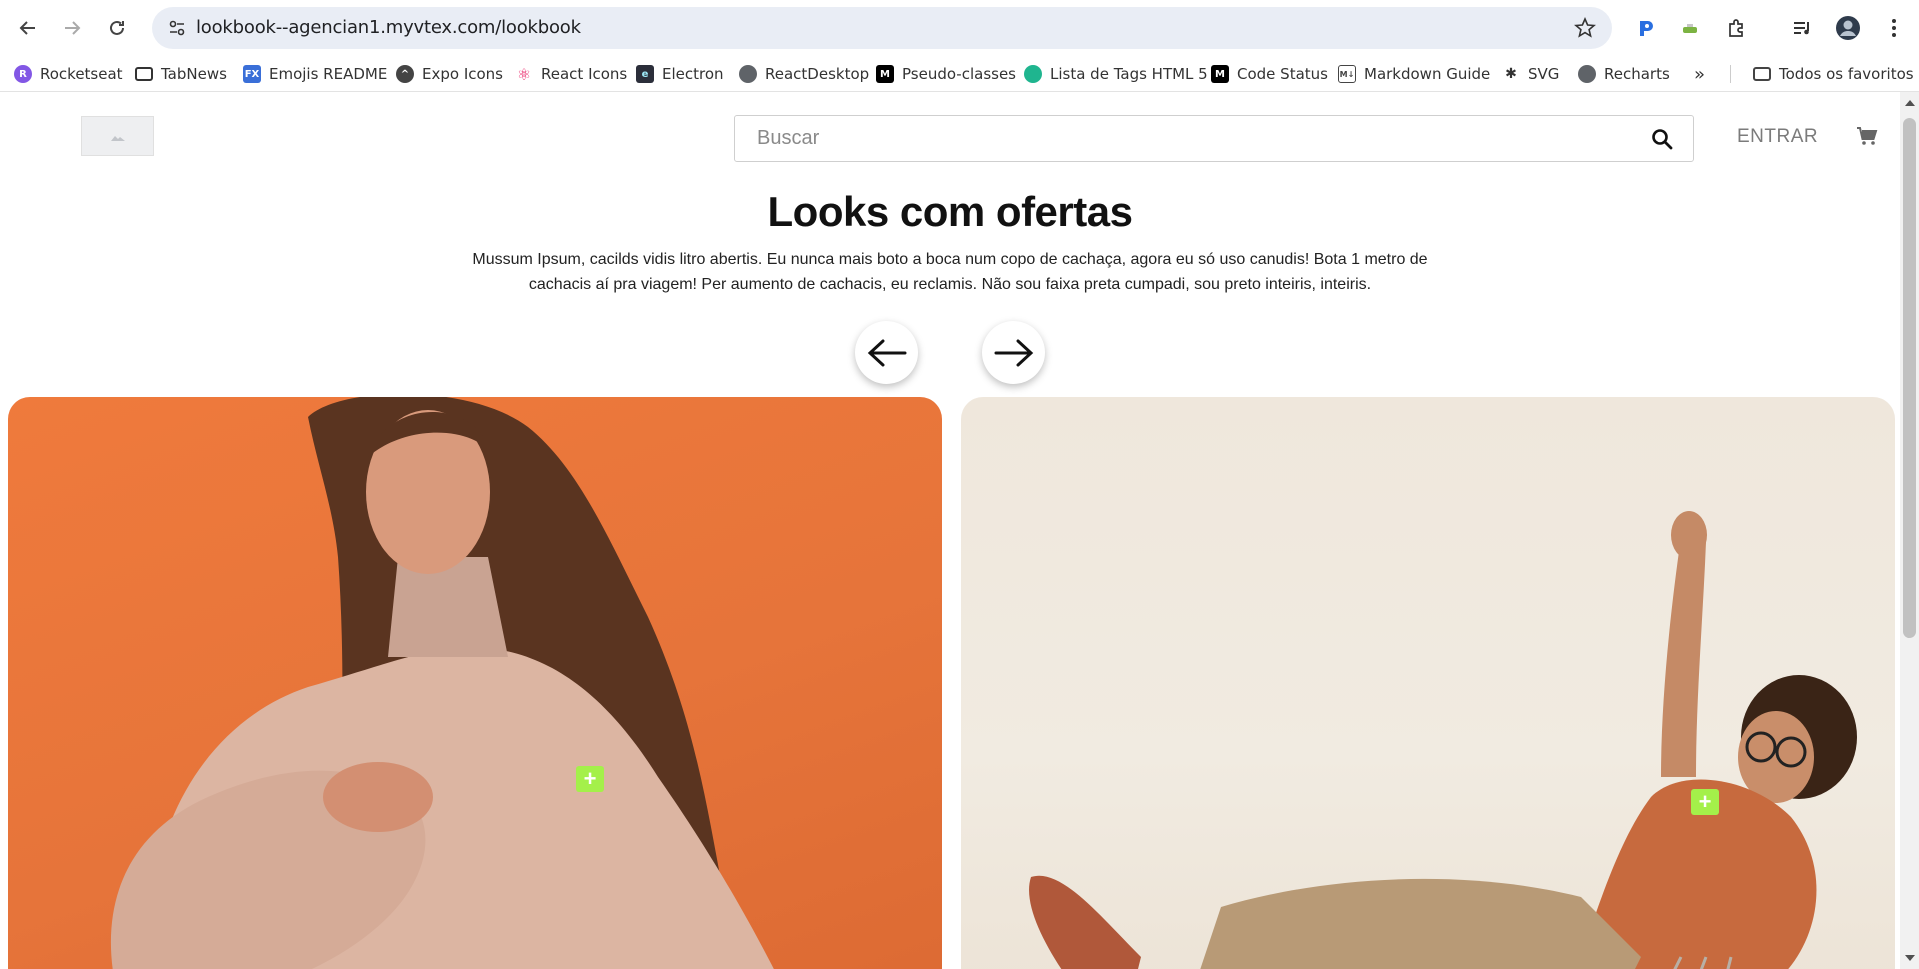  Describe the element at coordinates (571, 74) in the screenshot. I see `bookmark-react-icons: ⚛ React Icons` at that location.